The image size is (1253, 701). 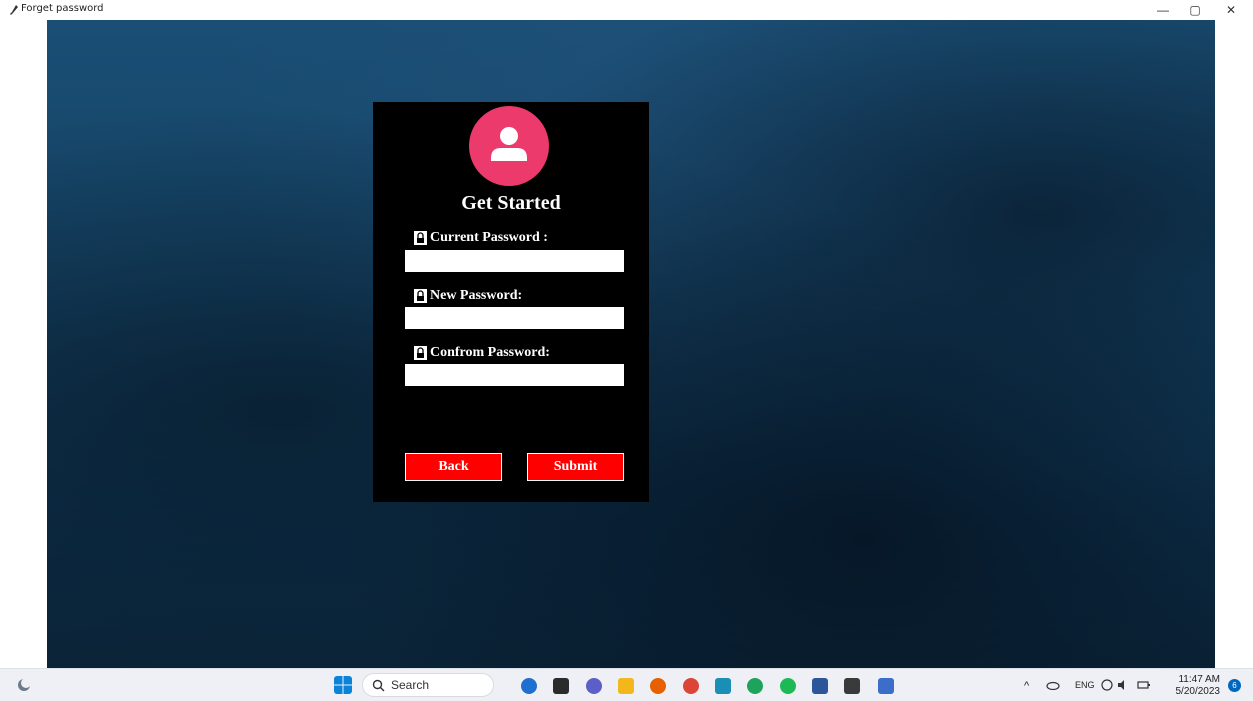 What do you see at coordinates (755, 686) in the screenshot?
I see `edge-icon` at bounding box center [755, 686].